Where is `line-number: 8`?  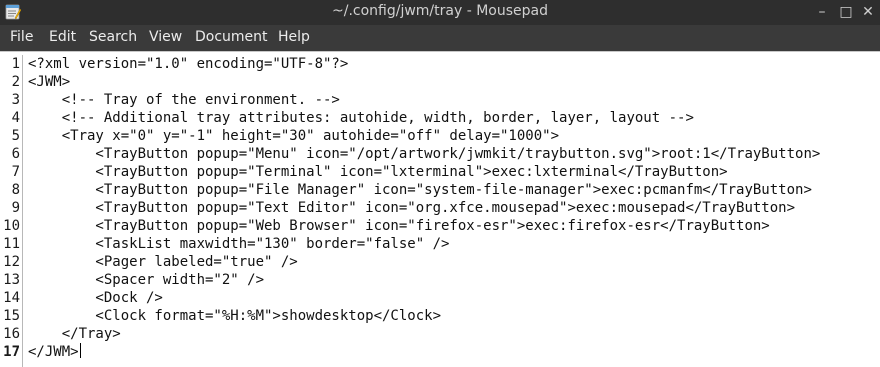 line-number: 8 is located at coordinates (15, 190).